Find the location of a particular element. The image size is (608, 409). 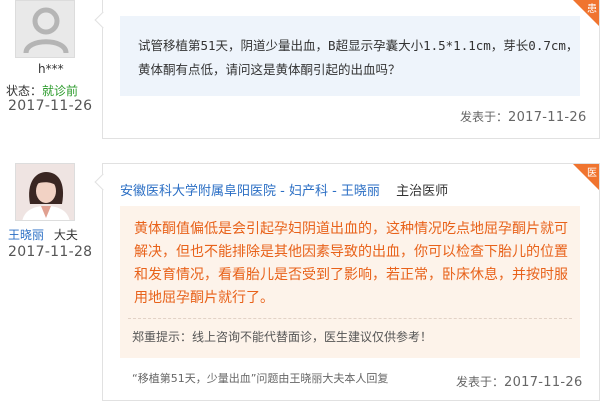

doctor-badge: 医 is located at coordinates (592, 173).